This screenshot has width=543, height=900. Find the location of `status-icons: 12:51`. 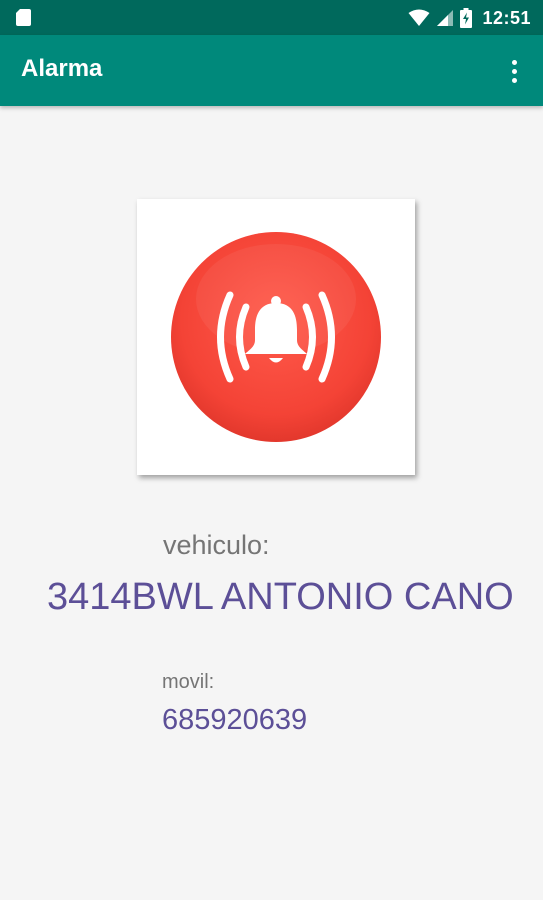

status-icons: 12:51 is located at coordinates (469, 18).